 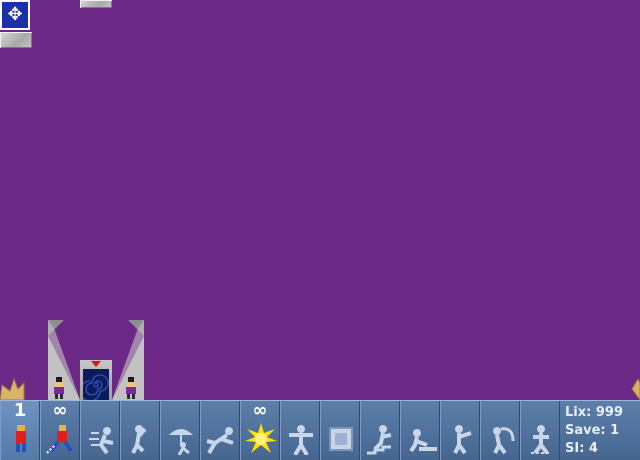 I want to click on skill-button-platformer, so click(x=420, y=430).